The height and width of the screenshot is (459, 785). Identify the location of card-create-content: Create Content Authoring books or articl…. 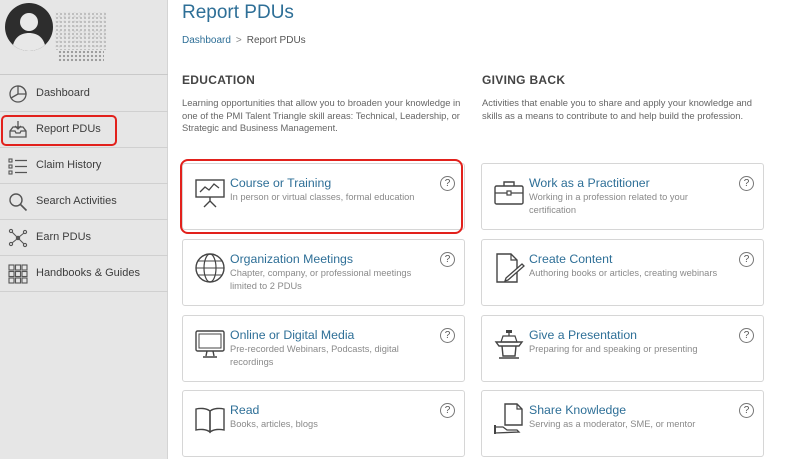
(622, 272).